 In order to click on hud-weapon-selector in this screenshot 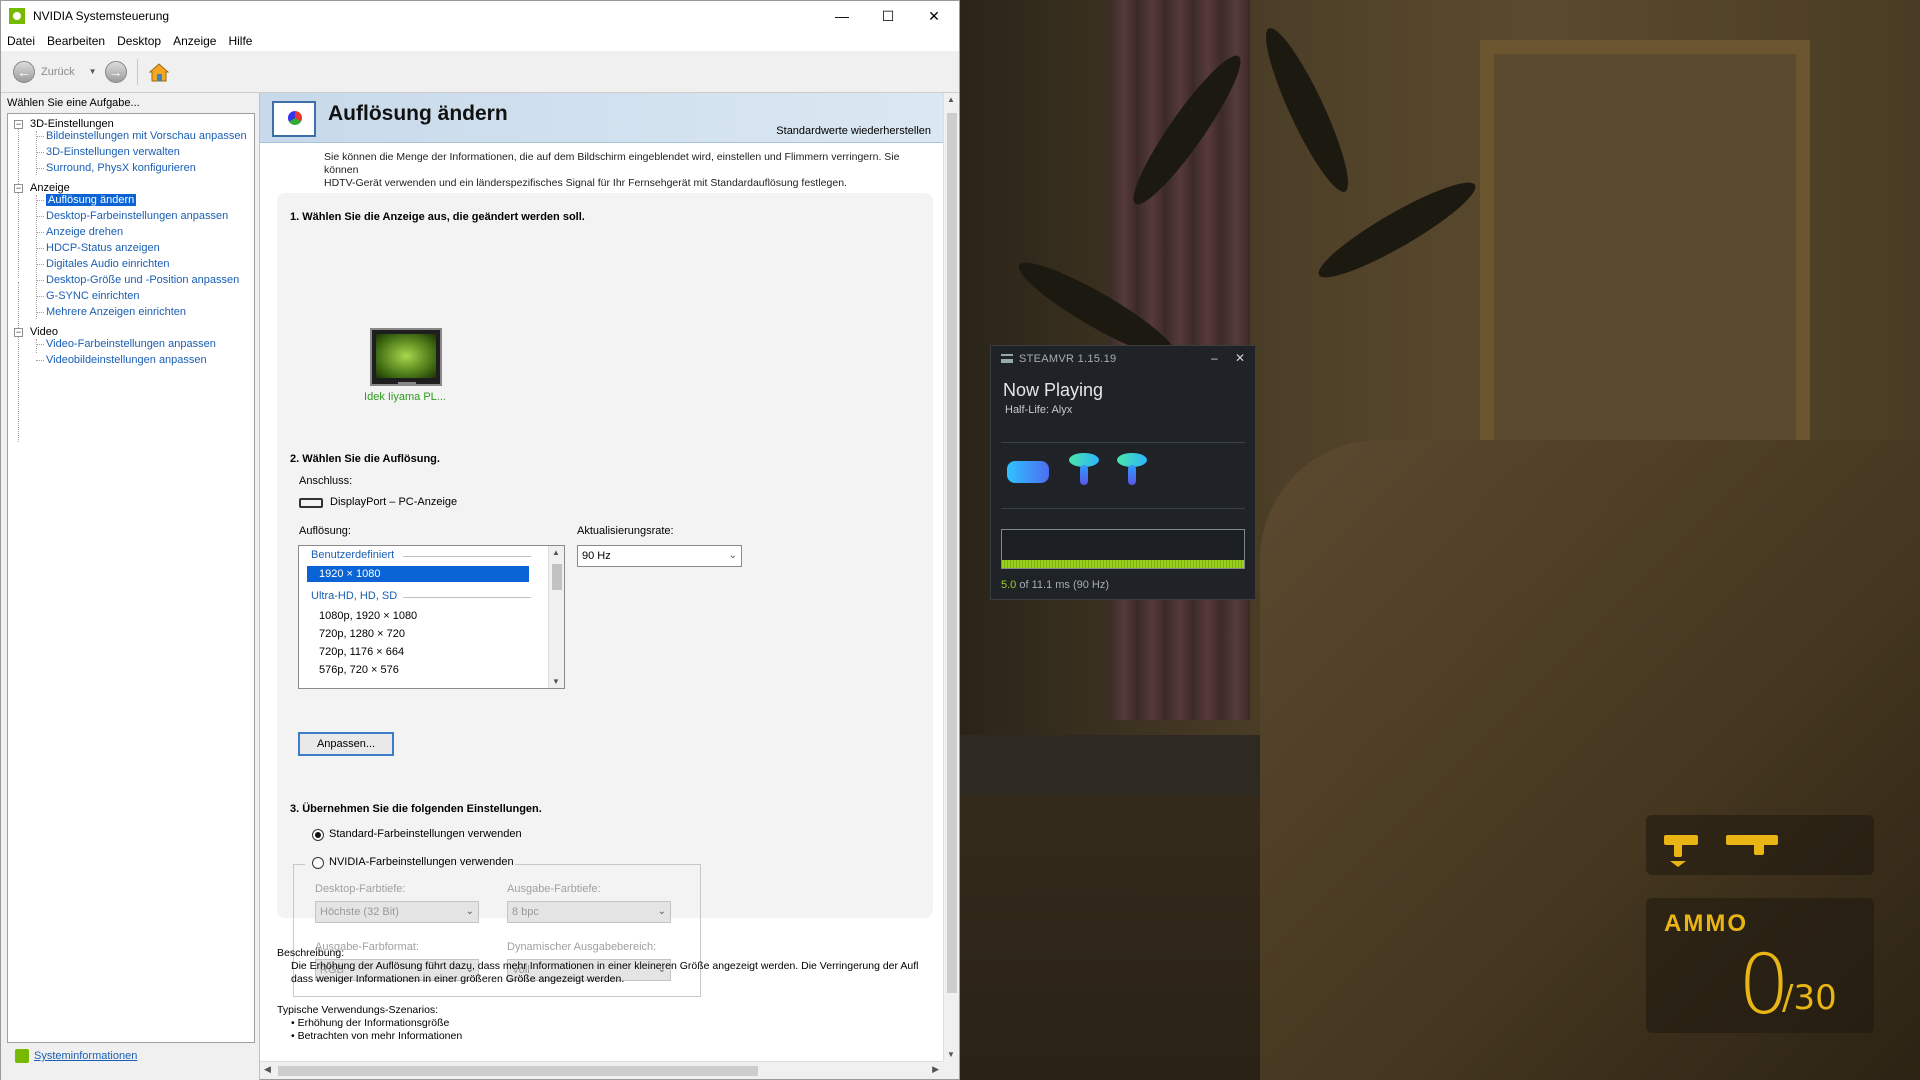, I will do `click(1760, 845)`.